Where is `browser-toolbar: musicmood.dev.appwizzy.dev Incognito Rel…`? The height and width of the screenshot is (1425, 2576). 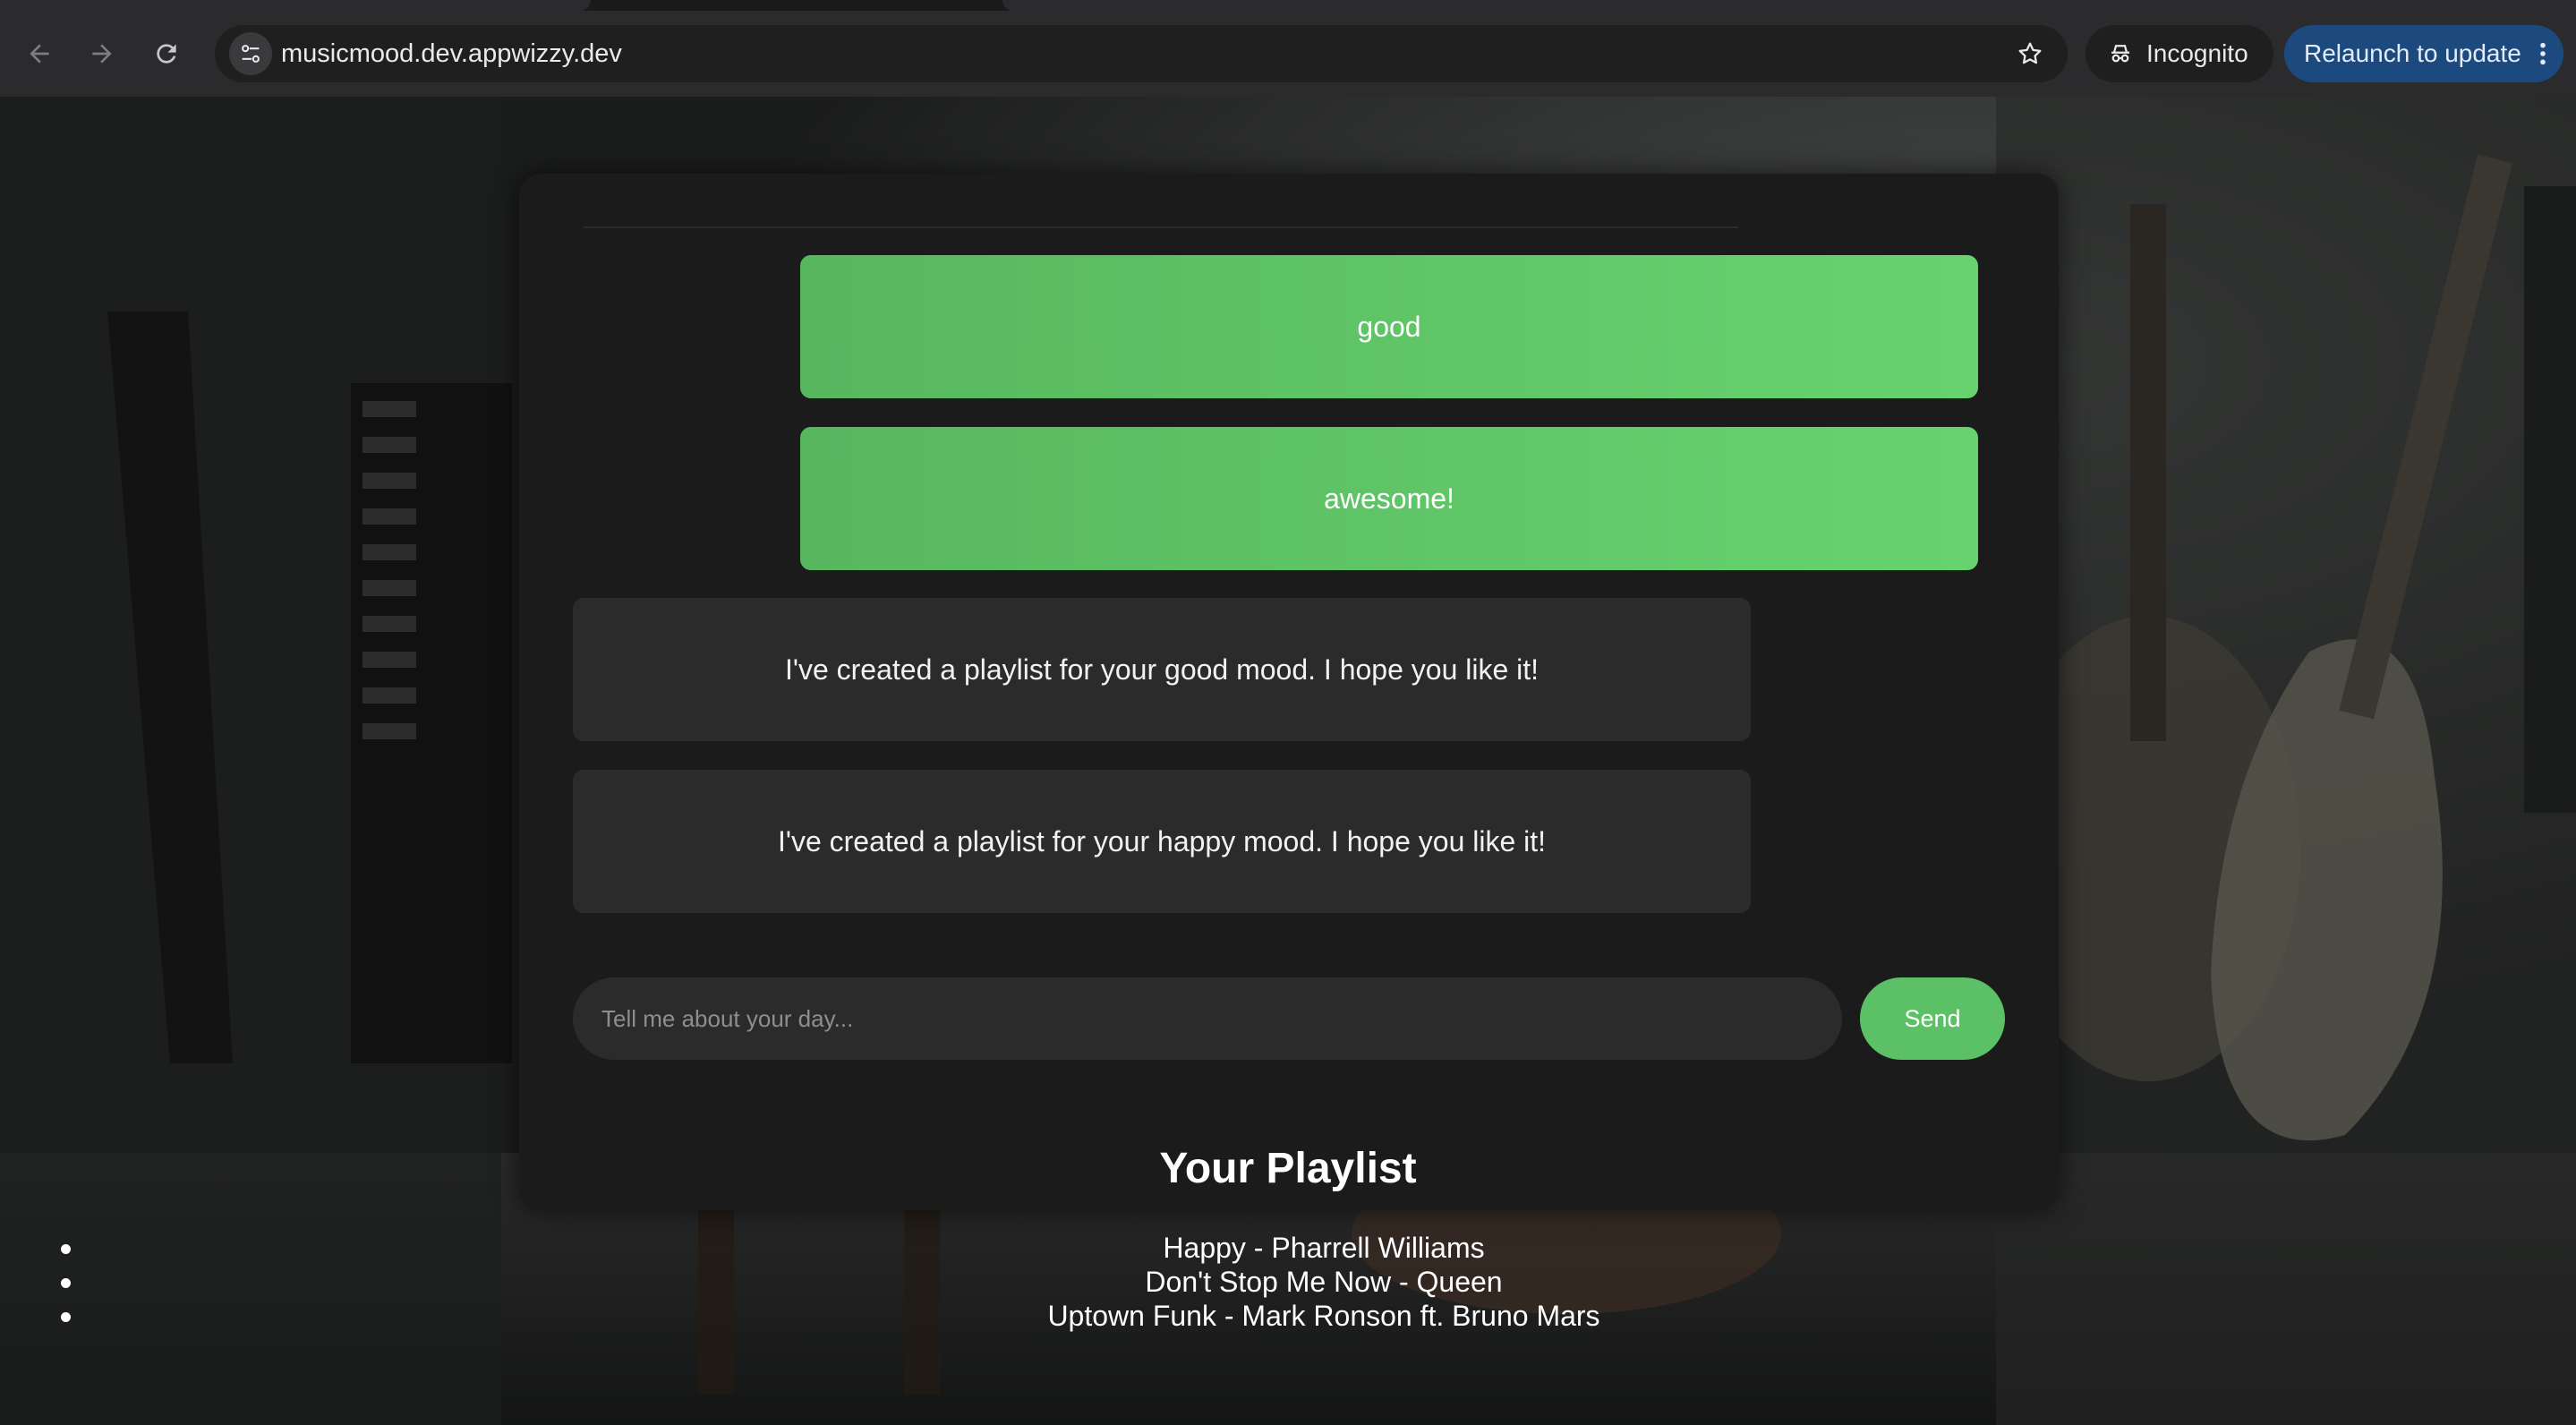
browser-toolbar: musicmood.dev.appwizzy.dev Incognito Rel… is located at coordinates (1288, 48).